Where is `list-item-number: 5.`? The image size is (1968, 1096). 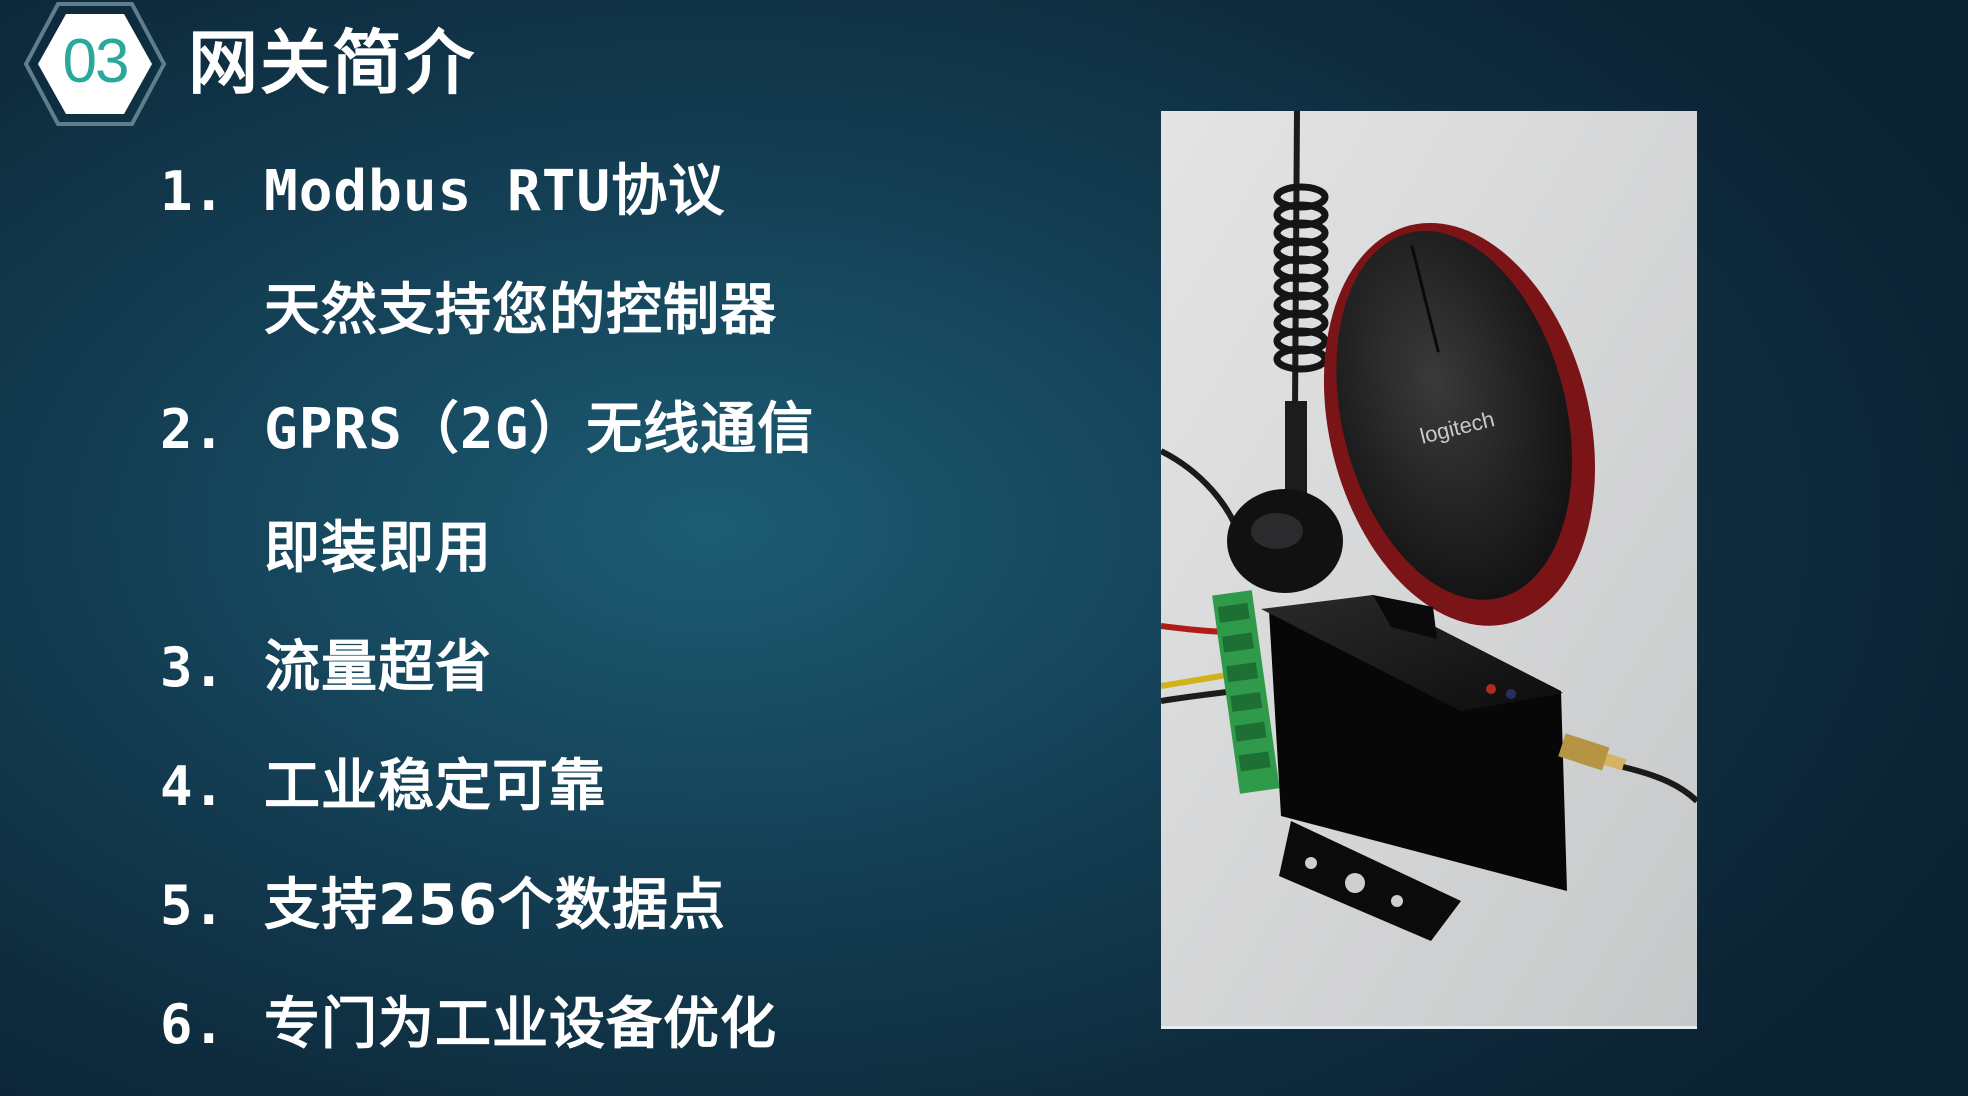
list-item-number: 5. is located at coordinates (193, 905).